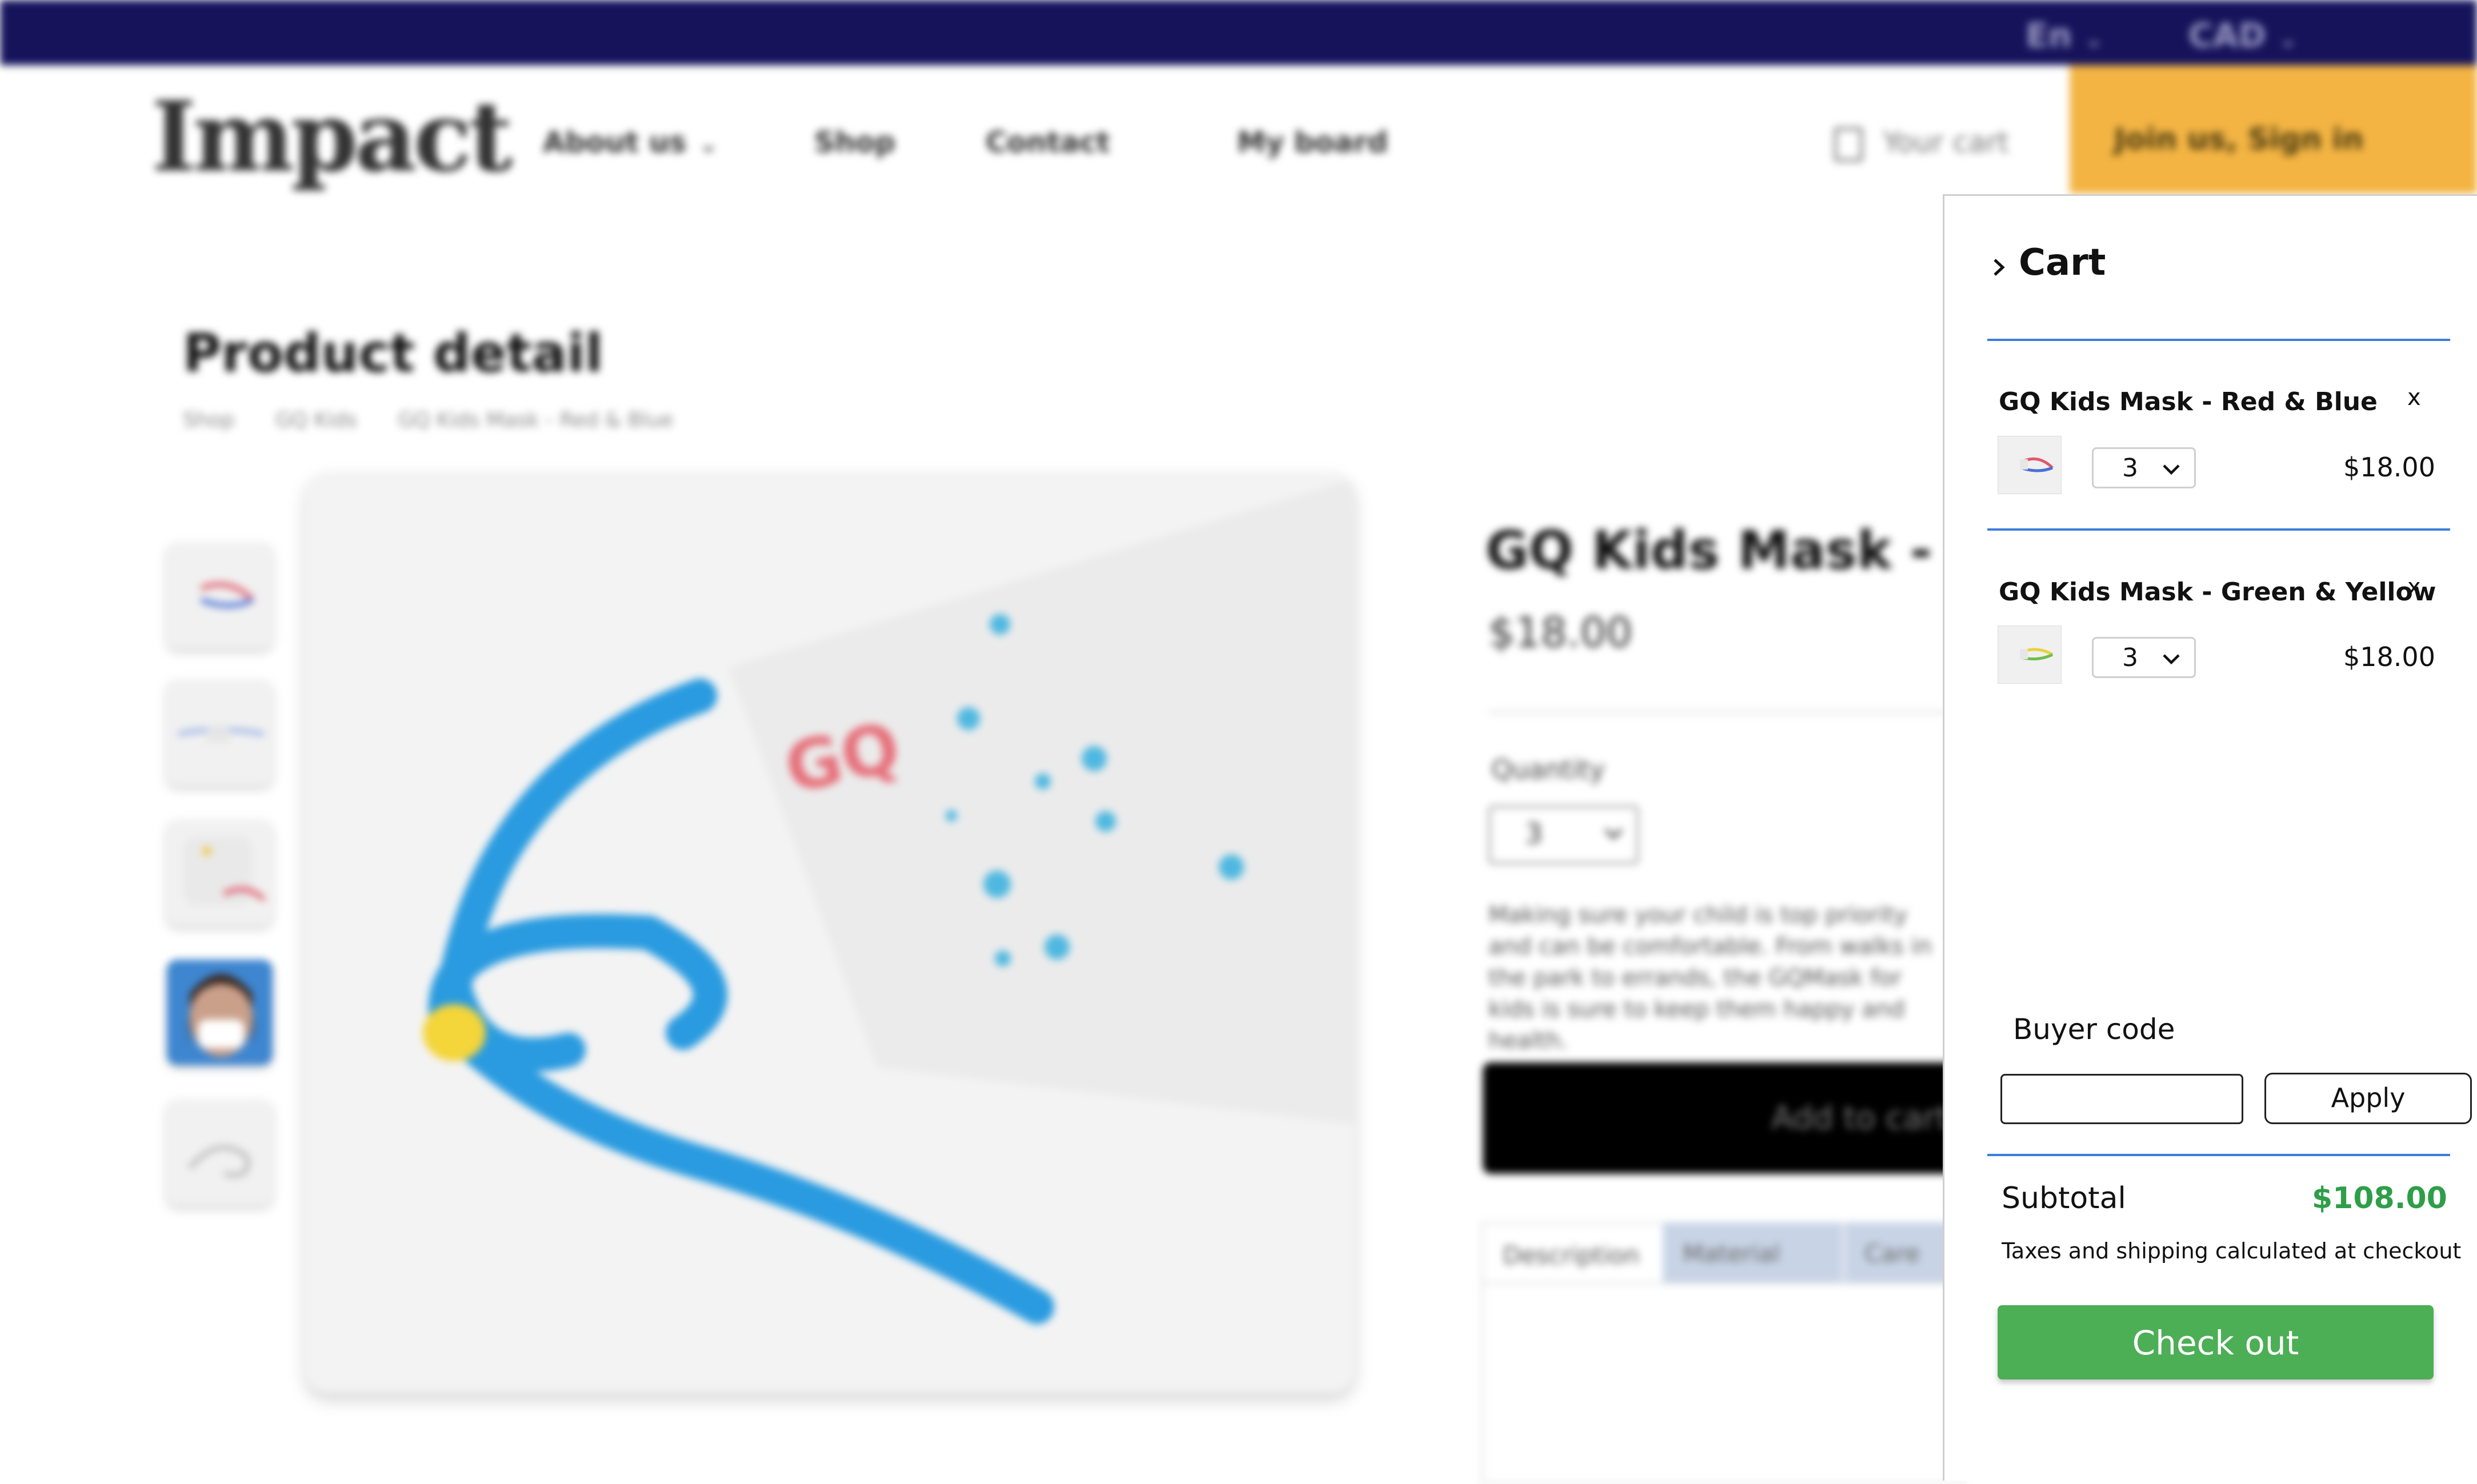  What do you see at coordinates (2188, 402) in the screenshot?
I see `cart-item-name: GQ Kids Mask - Red & Blue` at bounding box center [2188, 402].